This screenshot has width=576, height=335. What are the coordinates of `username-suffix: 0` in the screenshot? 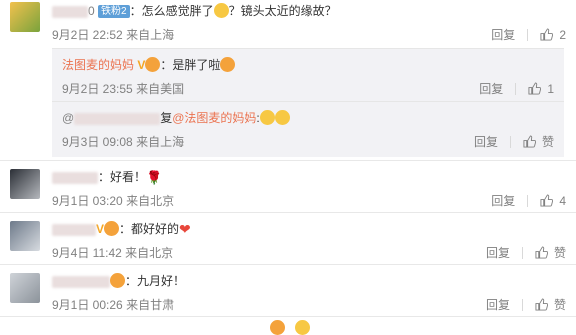 It's located at (91, 11).